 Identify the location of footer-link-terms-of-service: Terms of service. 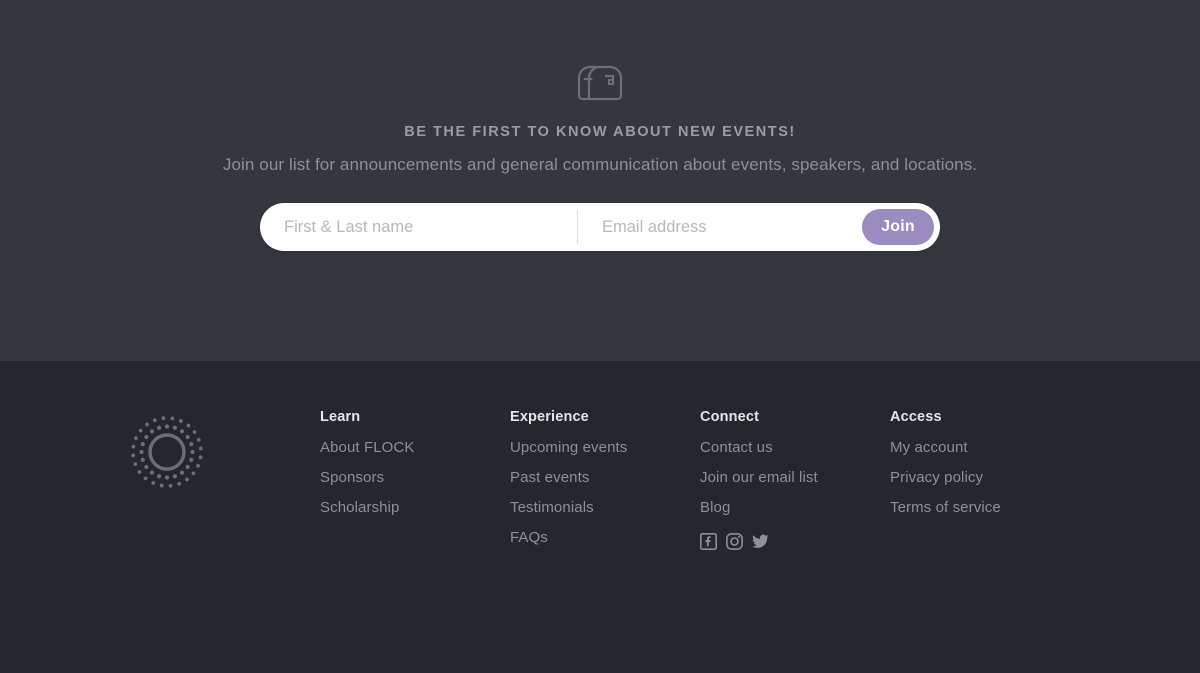
(985, 508).